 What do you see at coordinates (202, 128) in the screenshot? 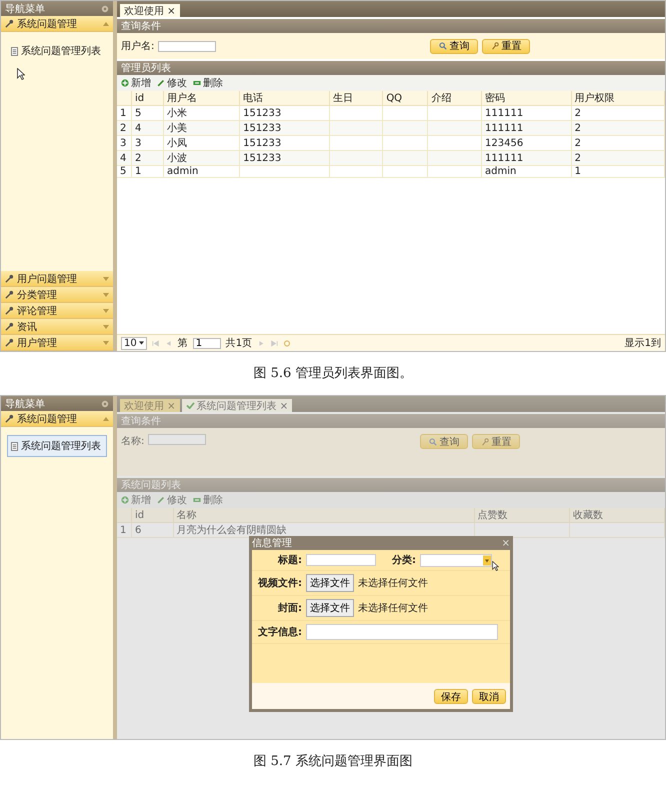
I see `table-cell: 小美` at bounding box center [202, 128].